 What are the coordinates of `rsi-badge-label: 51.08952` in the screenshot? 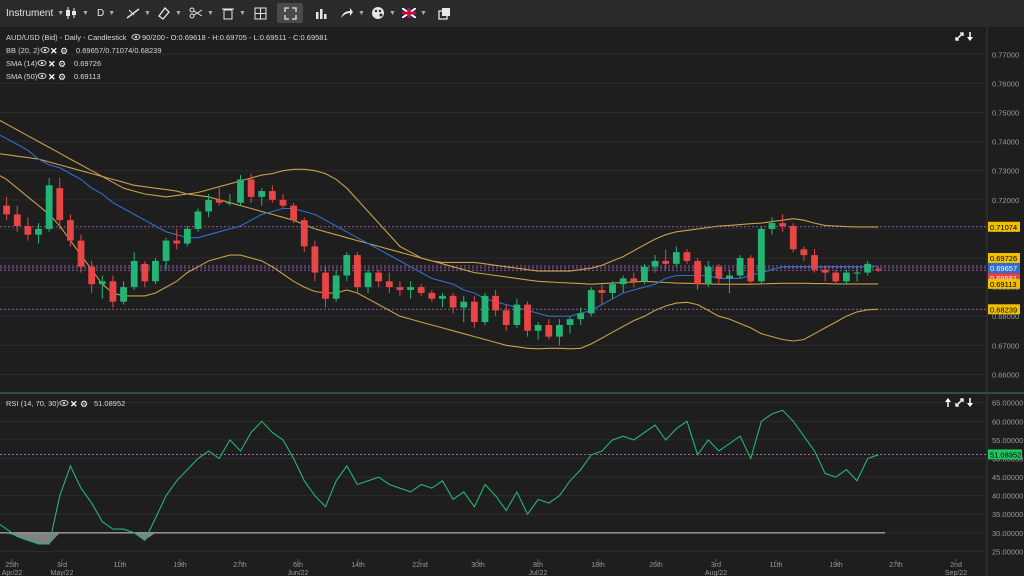 It's located at (1005, 454).